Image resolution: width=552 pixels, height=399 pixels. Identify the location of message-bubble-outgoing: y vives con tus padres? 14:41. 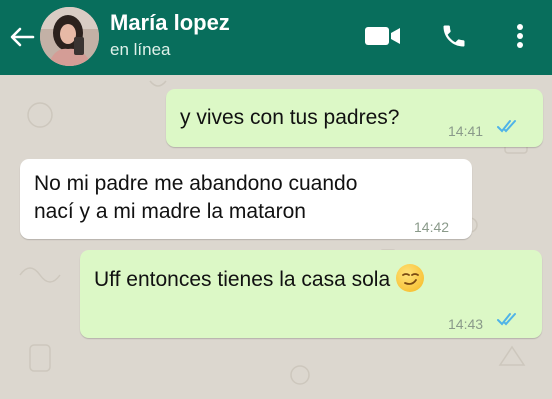
(354, 118).